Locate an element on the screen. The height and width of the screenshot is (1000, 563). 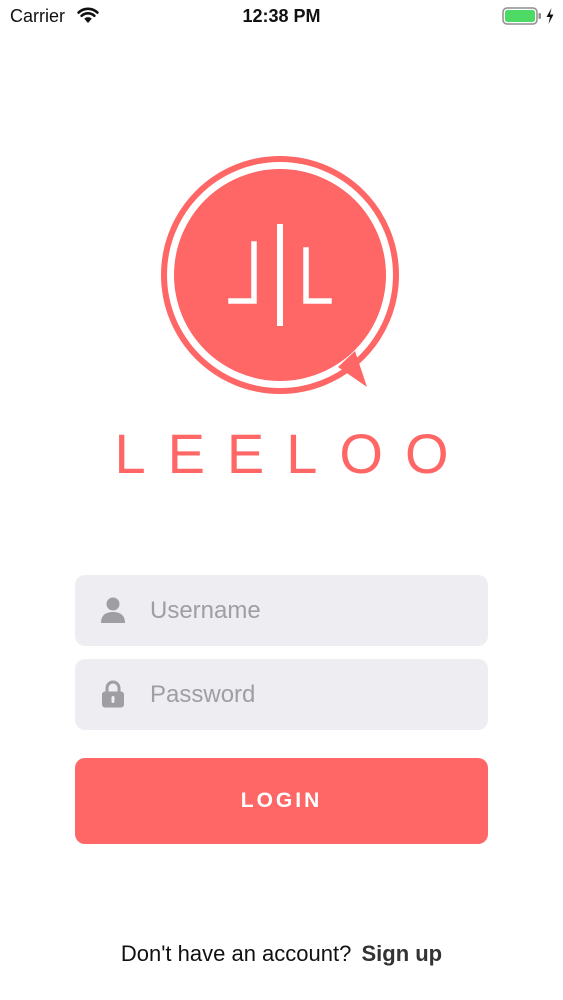
password-field is located at coordinates (281, 694).